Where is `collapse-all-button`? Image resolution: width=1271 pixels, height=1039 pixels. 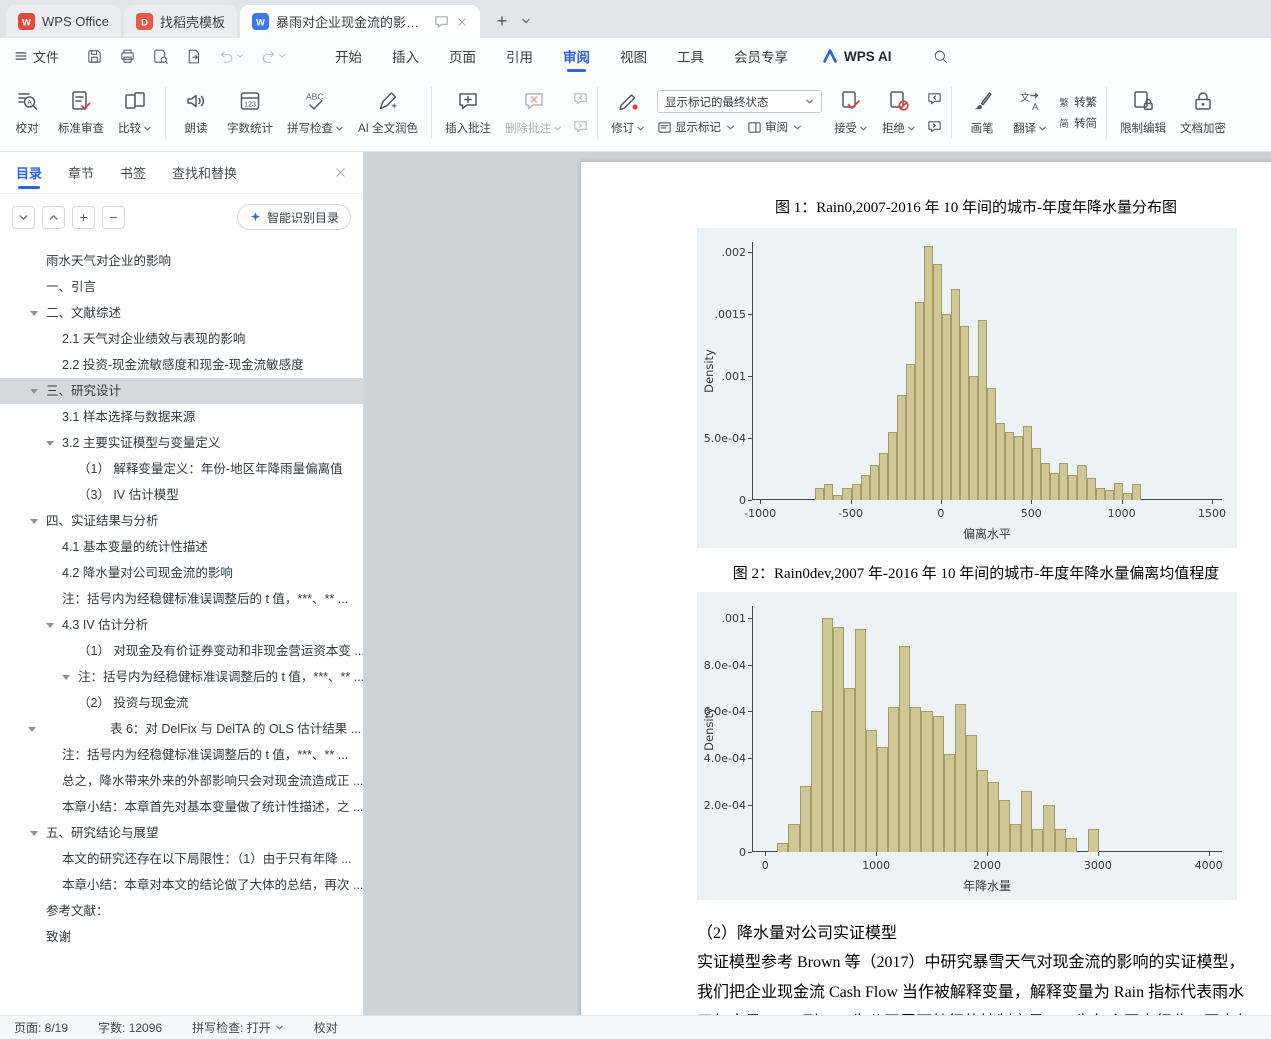
collapse-all-button is located at coordinates (23, 217).